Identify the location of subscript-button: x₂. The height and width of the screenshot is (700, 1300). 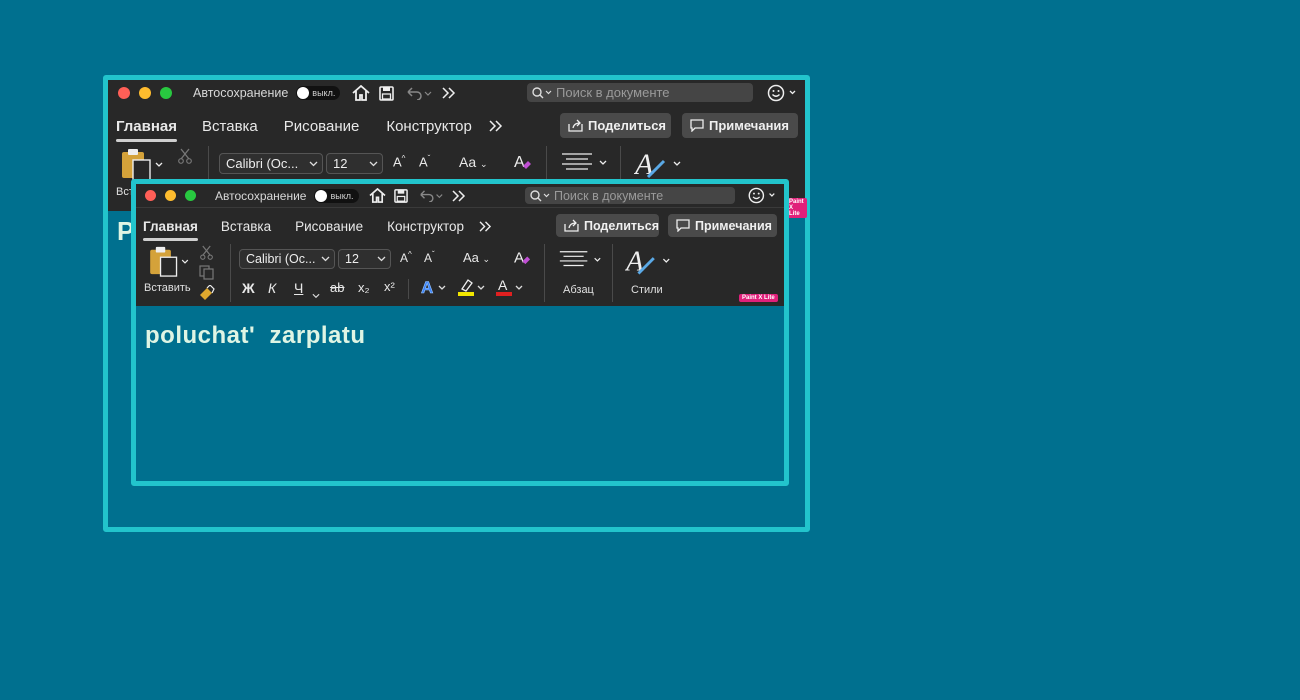
(364, 287).